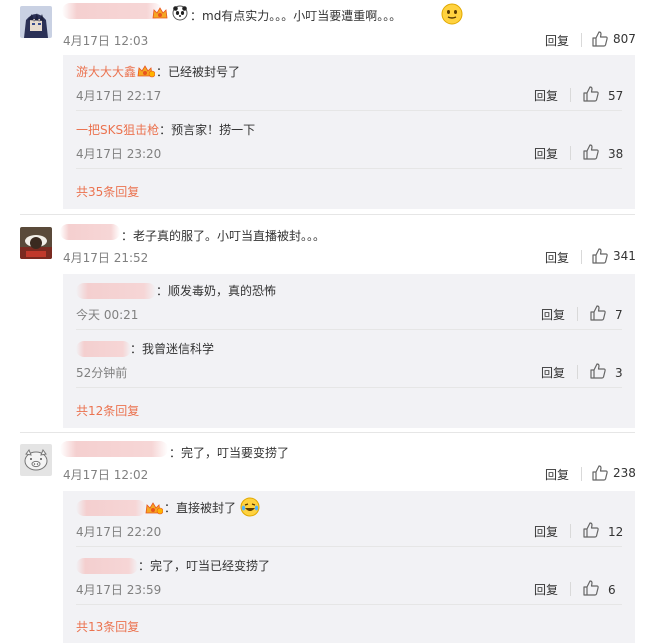  I want to click on reply-username: 游大大大鑫, so click(106, 72).